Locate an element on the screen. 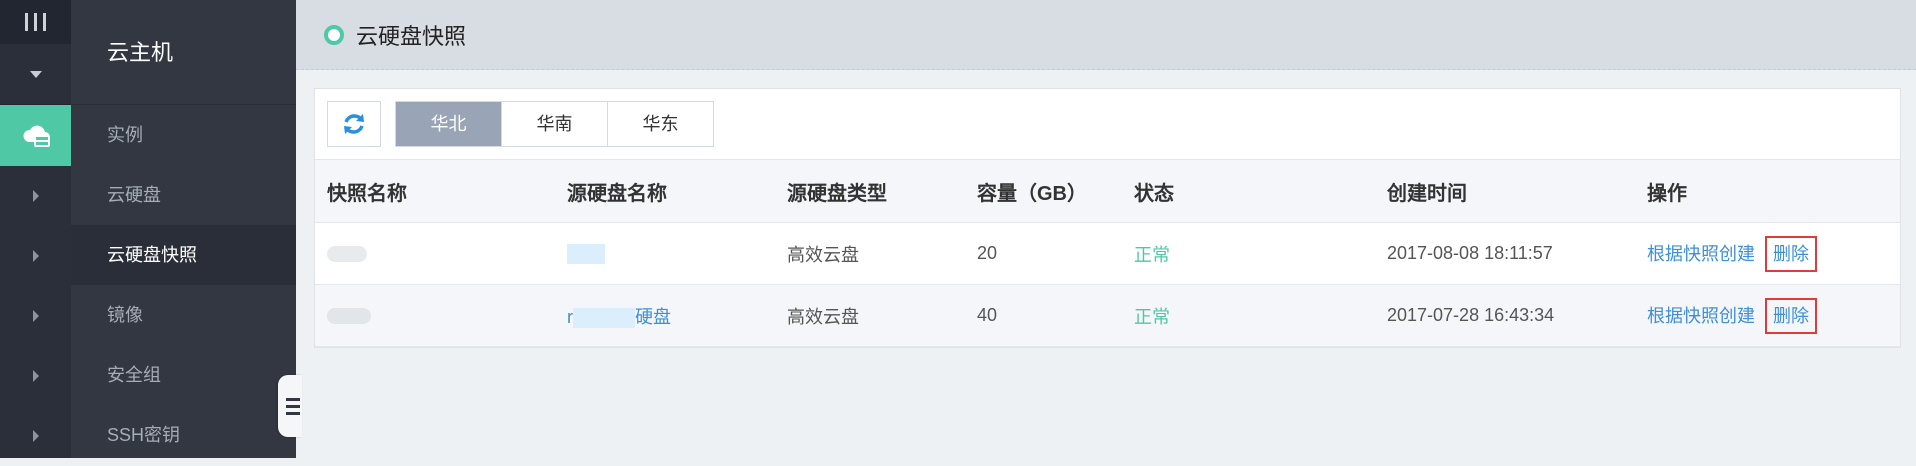  source-disk-cell: r 硬盘 is located at coordinates (677, 315).